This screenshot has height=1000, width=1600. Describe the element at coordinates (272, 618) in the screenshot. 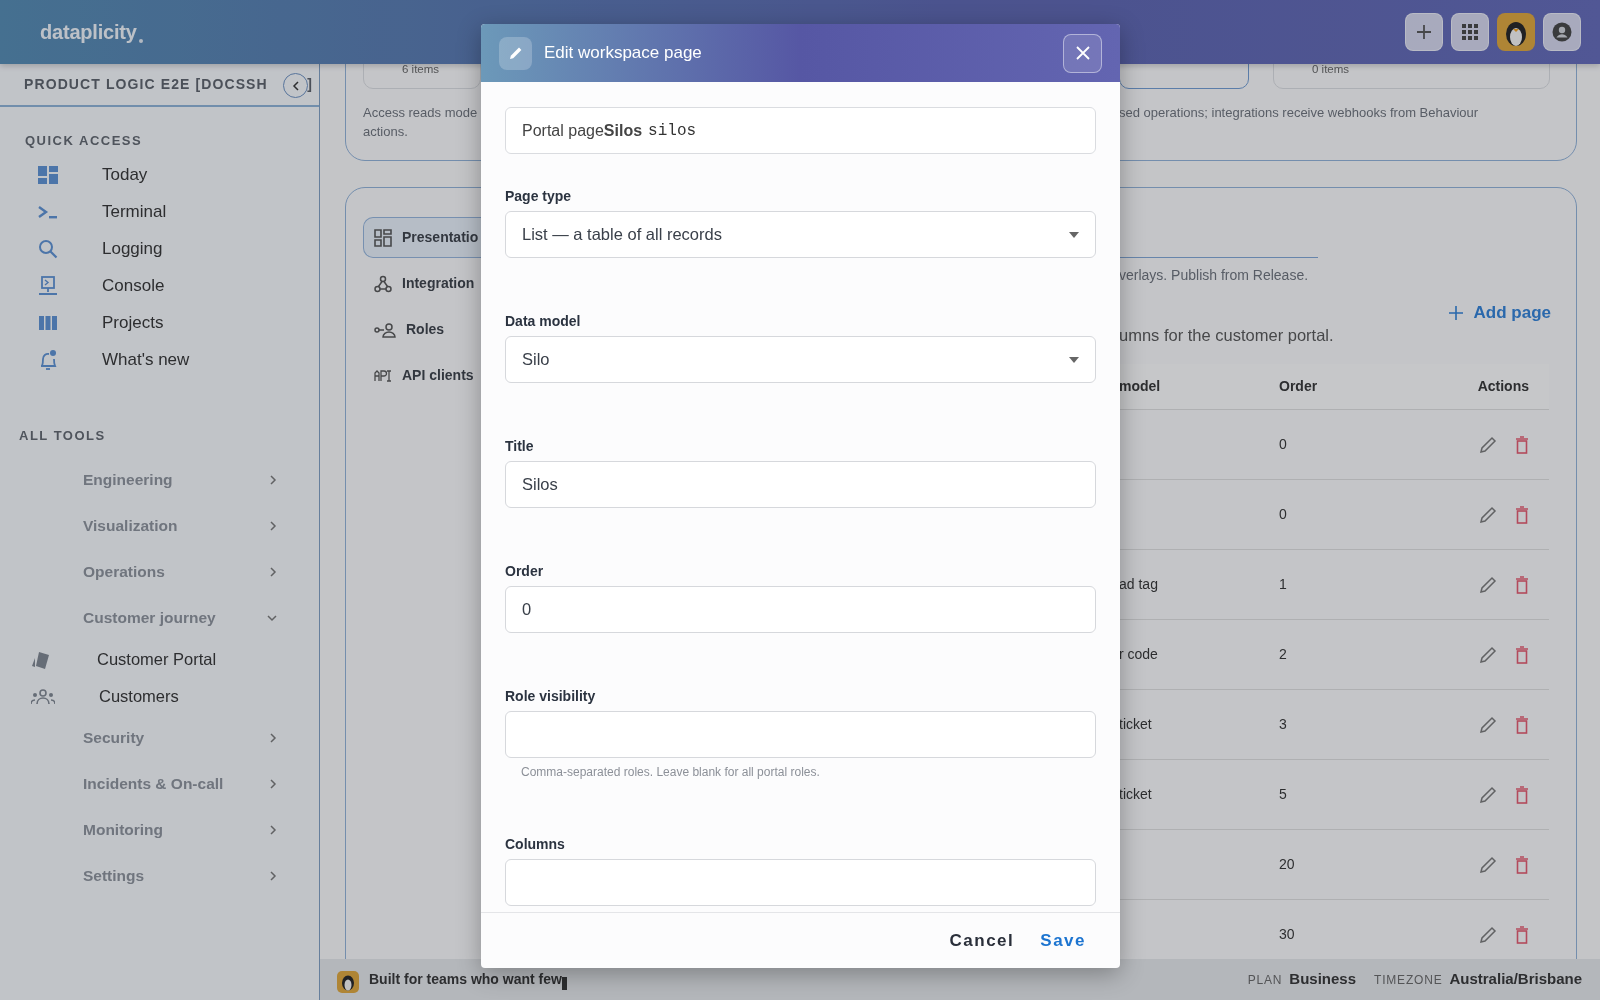

I see `chevron-down-icon` at that location.